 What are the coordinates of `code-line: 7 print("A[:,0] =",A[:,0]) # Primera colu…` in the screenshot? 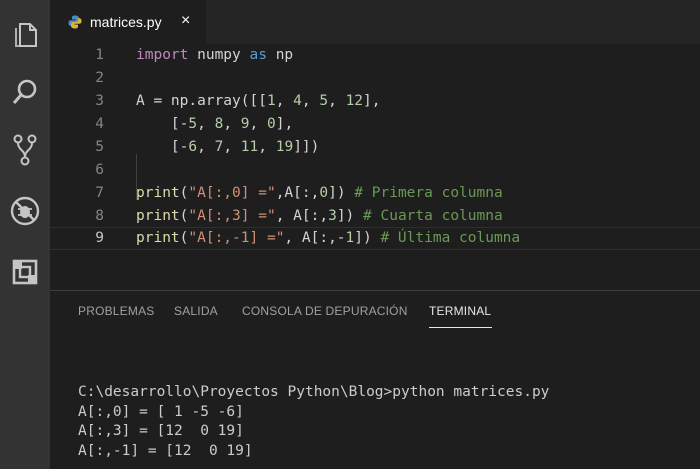 It's located at (375, 193).